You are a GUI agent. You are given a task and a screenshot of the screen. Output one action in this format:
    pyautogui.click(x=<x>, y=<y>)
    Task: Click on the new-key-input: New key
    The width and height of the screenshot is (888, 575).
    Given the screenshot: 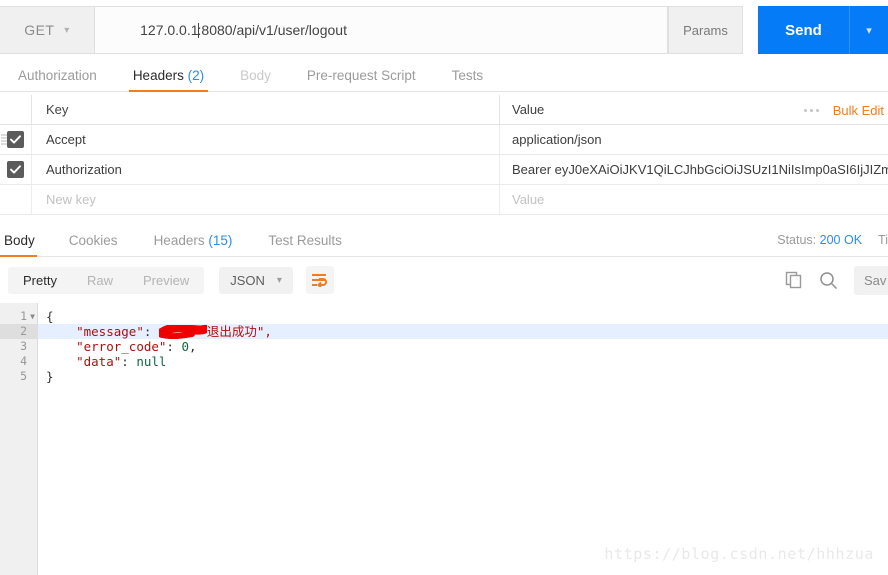 What is the action you would take?
    pyautogui.click(x=266, y=199)
    